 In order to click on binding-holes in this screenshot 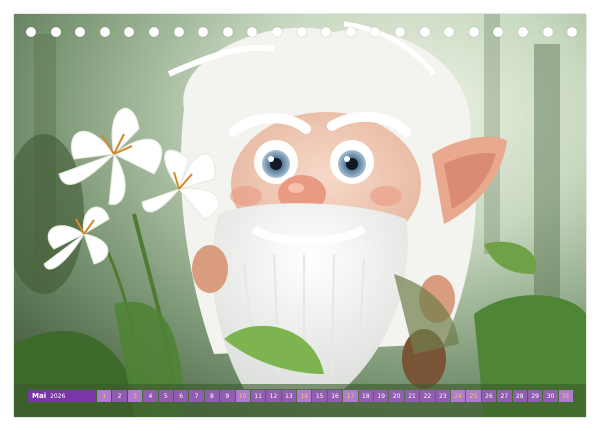, I will do `click(300, 33)`.